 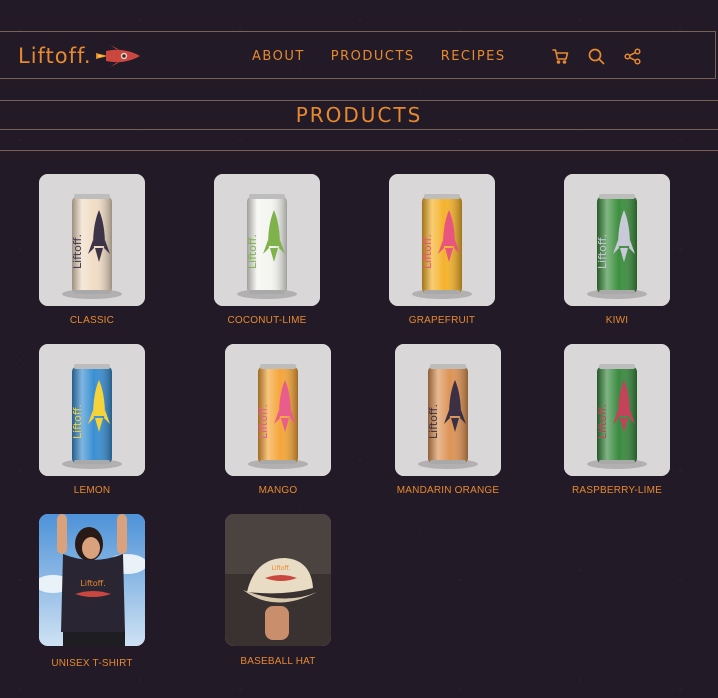 I want to click on product-card-kiwi: Liftoff., so click(x=617, y=240).